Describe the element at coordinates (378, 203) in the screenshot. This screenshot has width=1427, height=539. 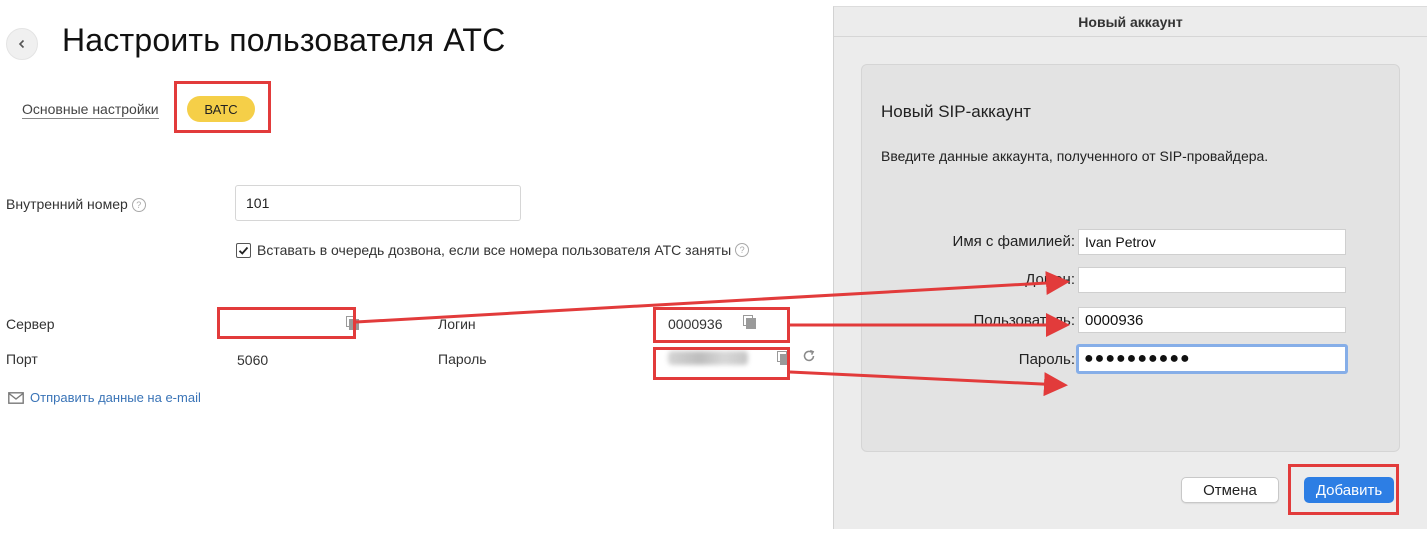
I see `internal-number-input` at that location.